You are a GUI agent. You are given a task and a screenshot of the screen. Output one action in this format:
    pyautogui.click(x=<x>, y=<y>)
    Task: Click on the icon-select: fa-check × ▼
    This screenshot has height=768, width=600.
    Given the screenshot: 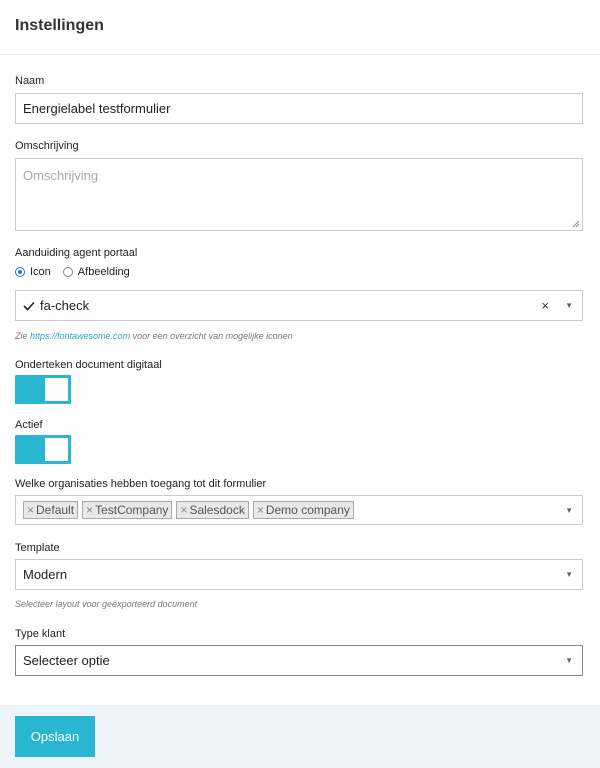 What is the action you would take?
    pyautogui.click(x=299, y=305)
    